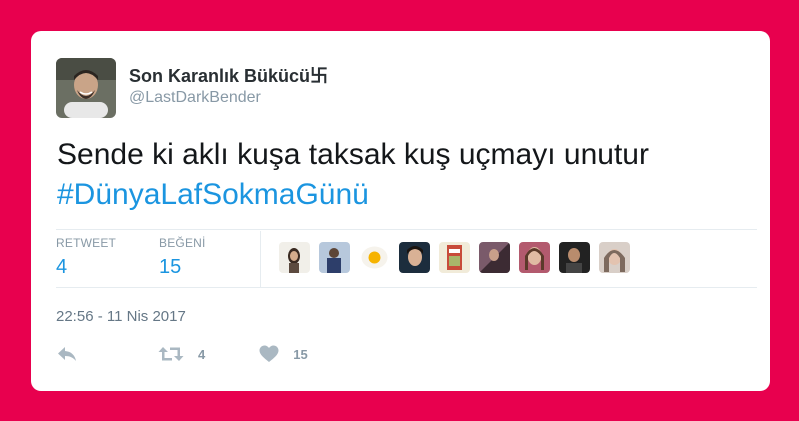  Describe the element at coordinates (406, 287) in the screenshot. I see `divider-bottom` at that location.